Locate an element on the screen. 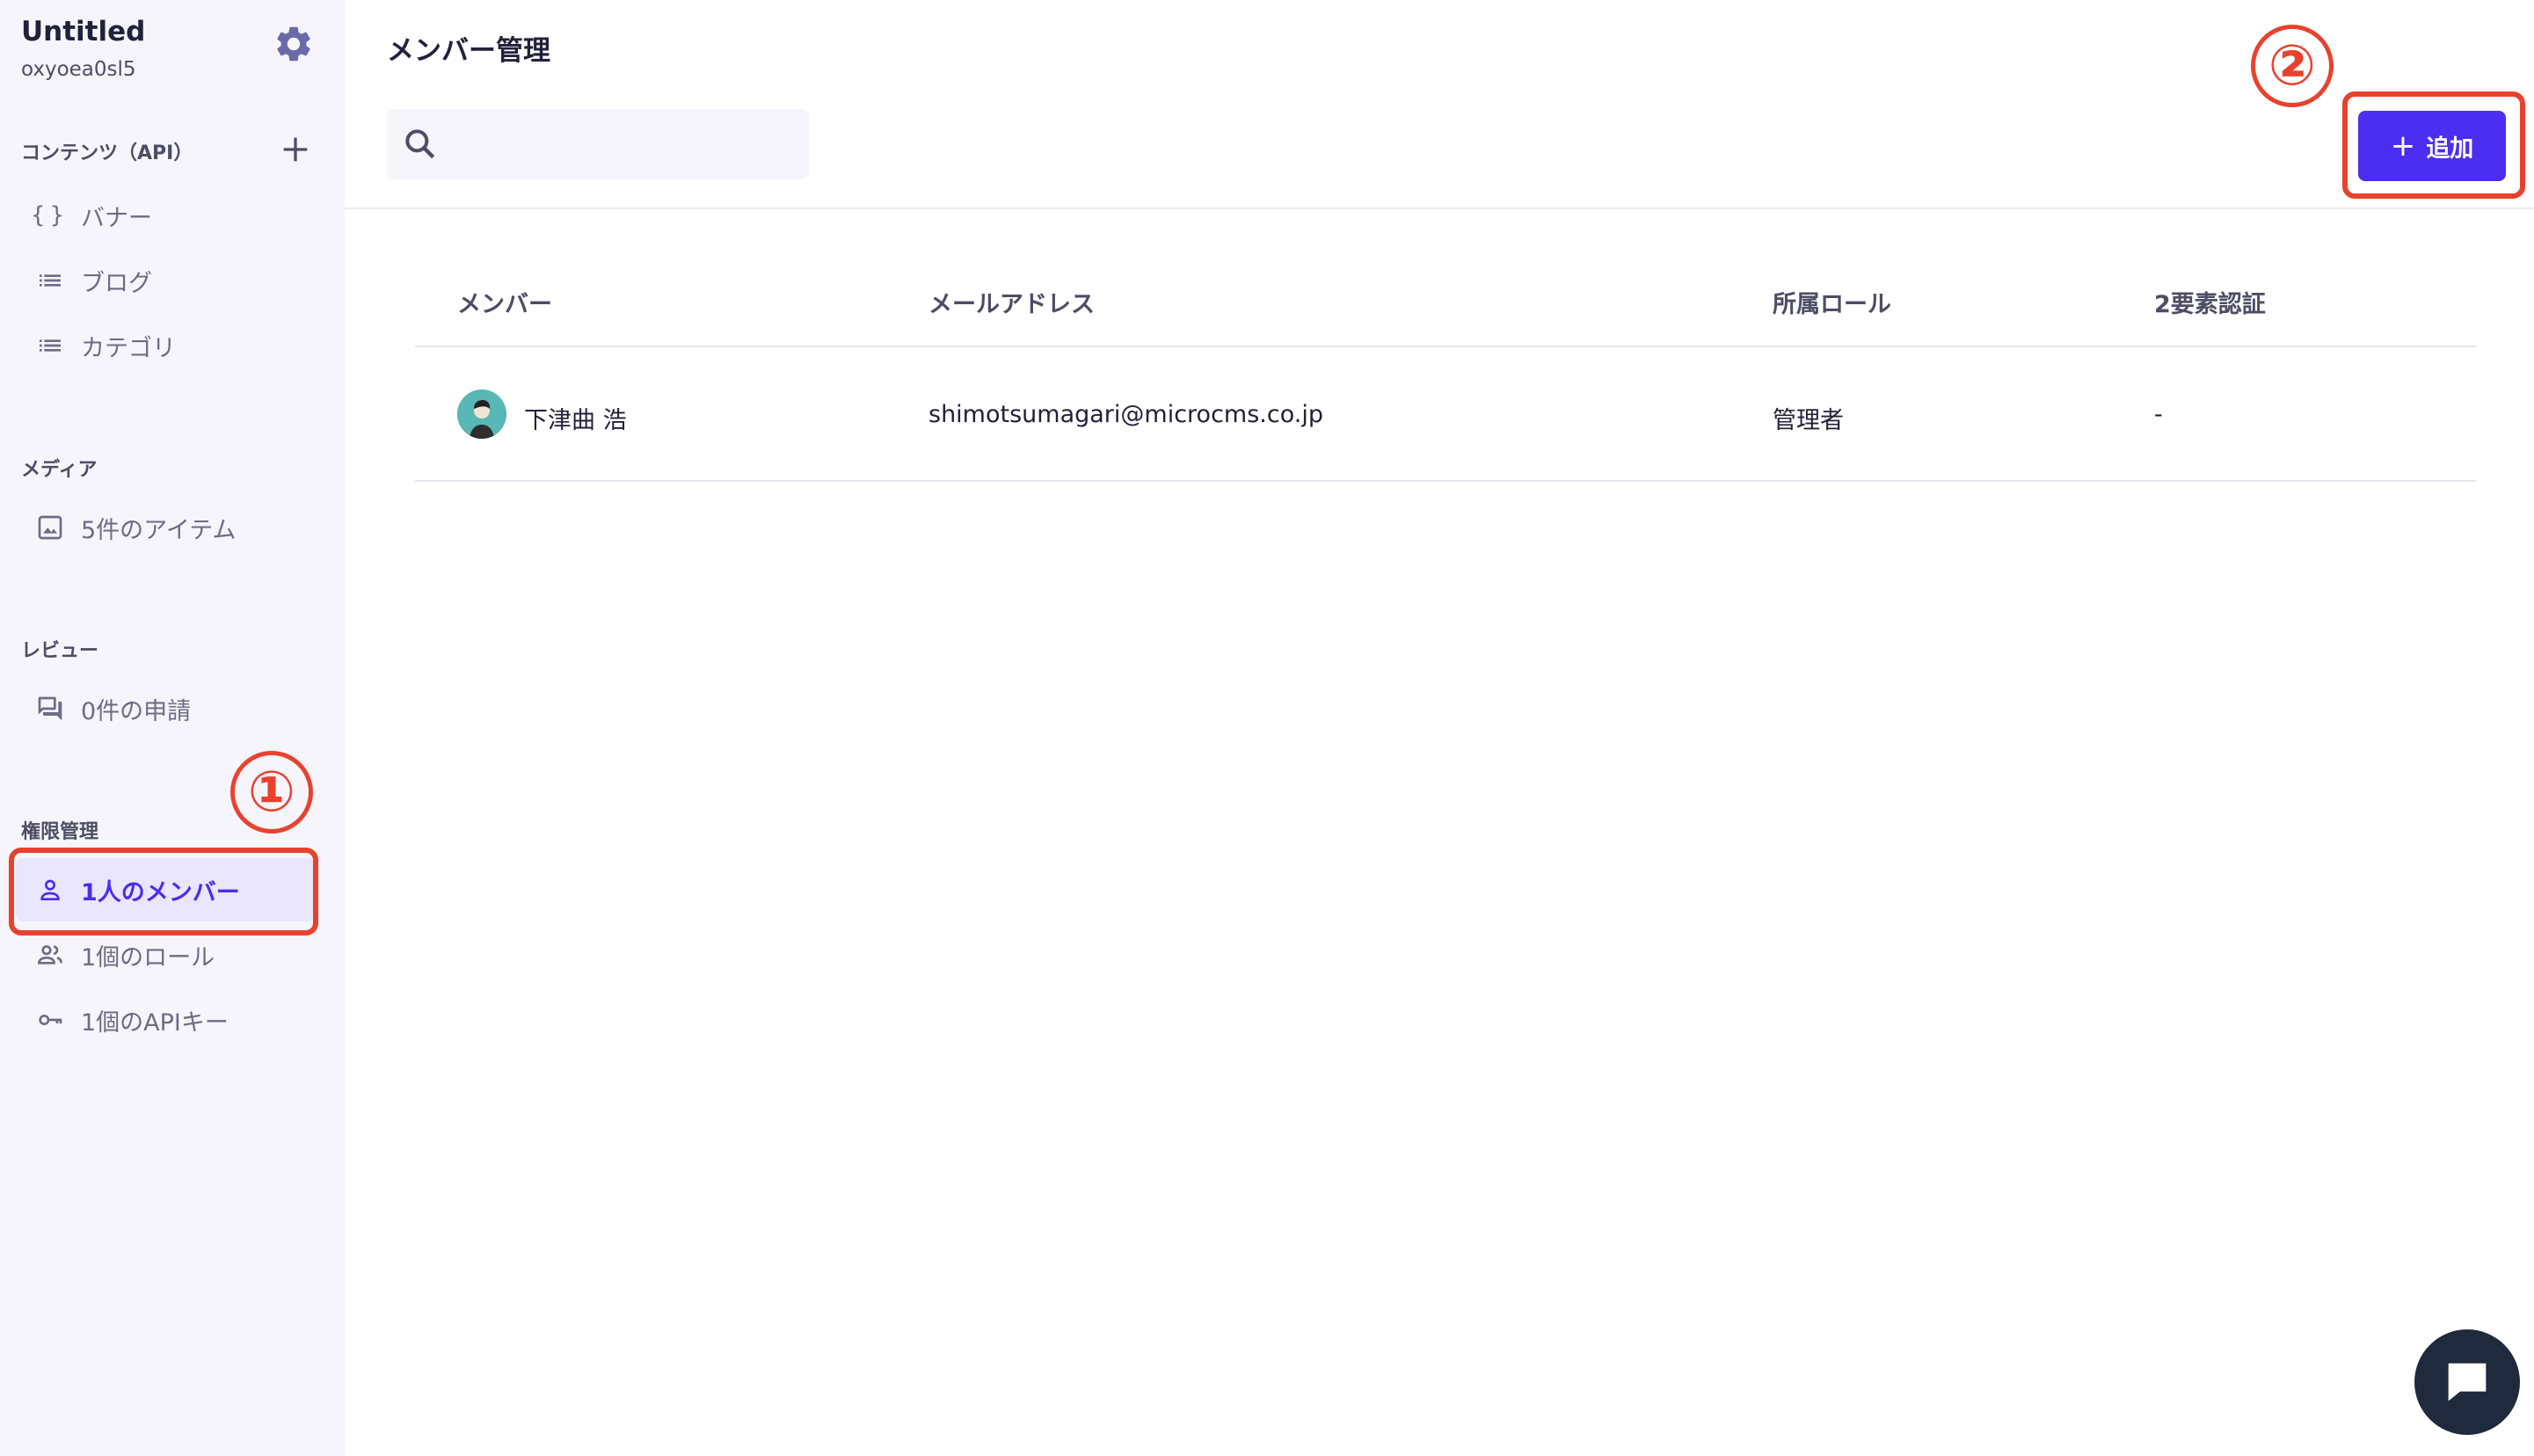 The width and height of the screenshot is (2534, 1456). search-box is located at coordinates (598, 144).